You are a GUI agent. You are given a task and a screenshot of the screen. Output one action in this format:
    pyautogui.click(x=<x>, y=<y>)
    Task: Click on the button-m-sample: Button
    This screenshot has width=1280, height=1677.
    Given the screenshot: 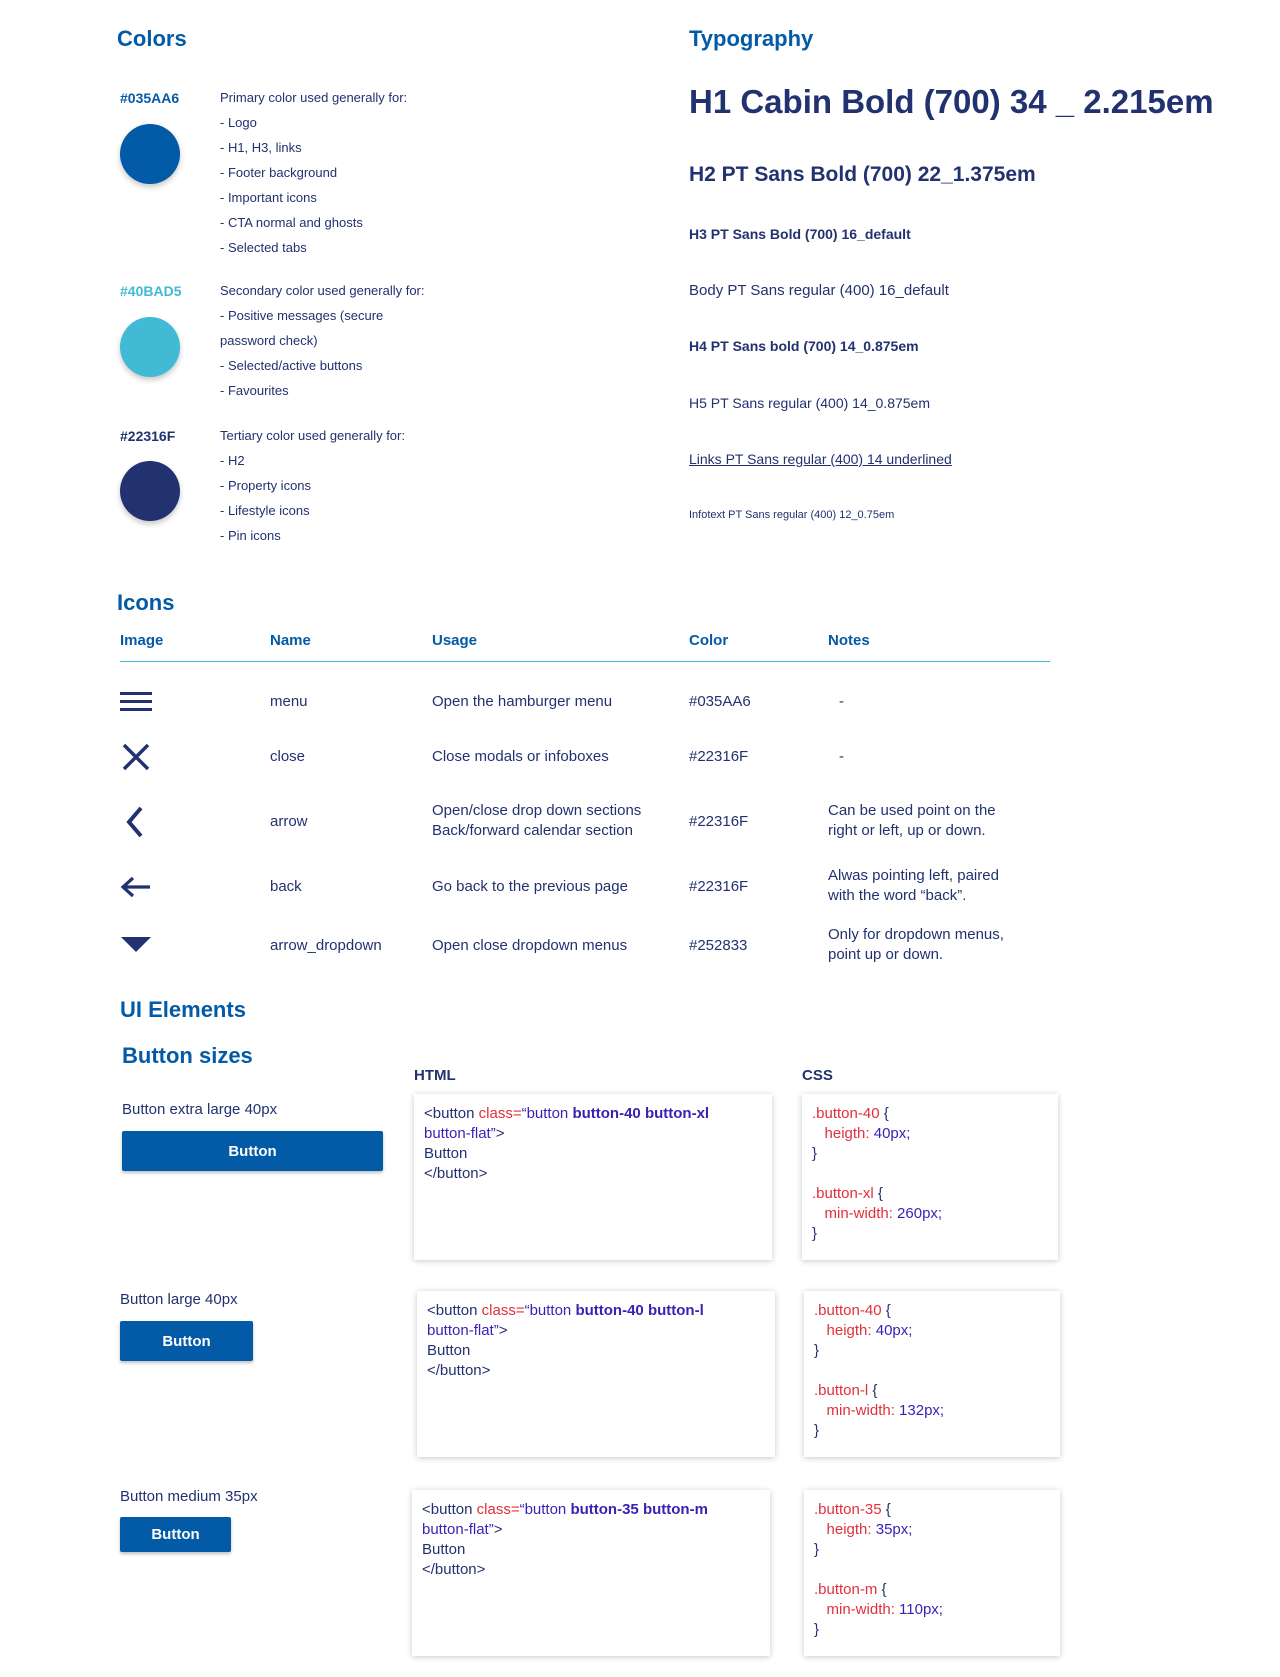 What is the action you would take?
    pyautogui.click(x=175, y=1534)
    